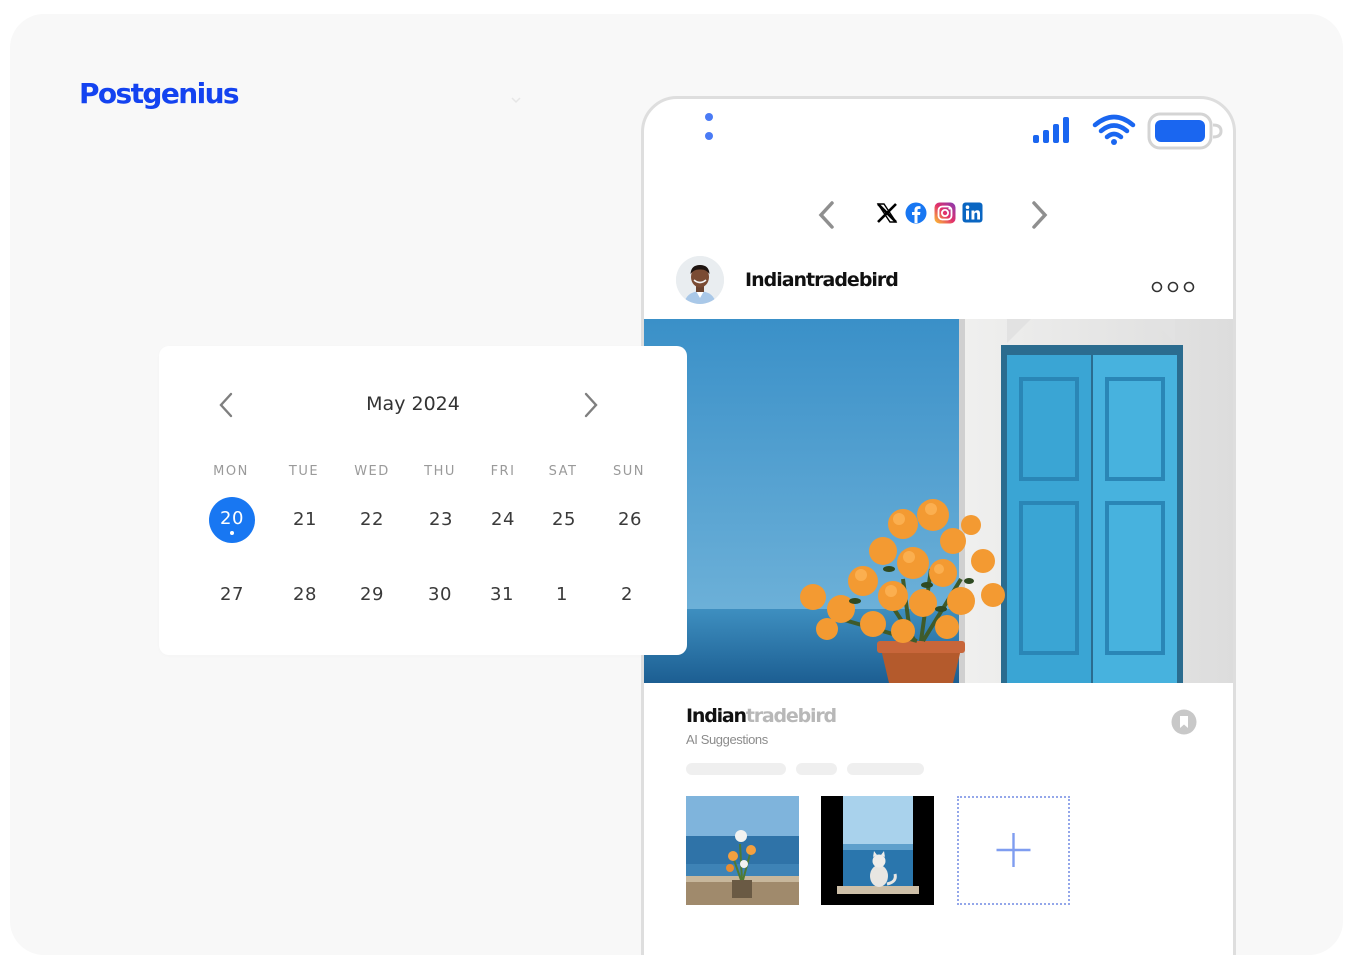  Describe the element at coordinates (562, 595) in the screenshot. I see `calendar-day: 1` at that location.